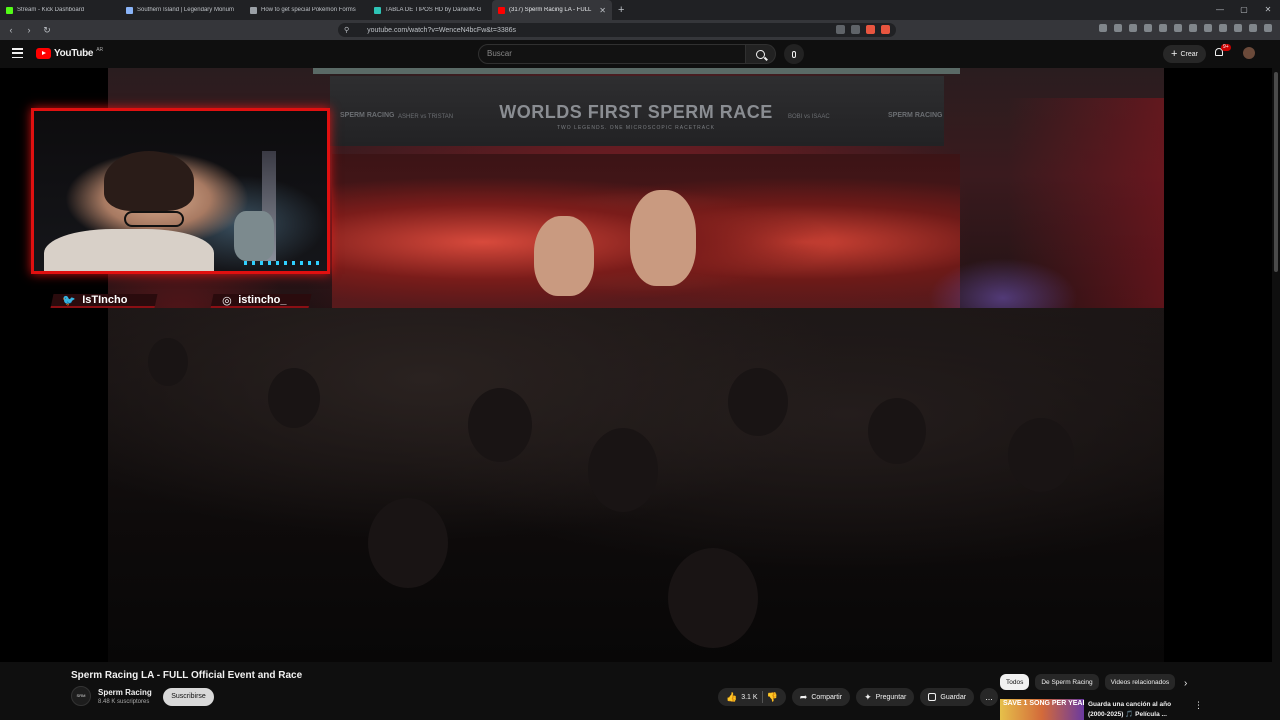 This screenshot has width=1280, height=720. Describe the element at coordinates (9, 10) in the screenshot. I see `kick-favicon-icon` at that location.